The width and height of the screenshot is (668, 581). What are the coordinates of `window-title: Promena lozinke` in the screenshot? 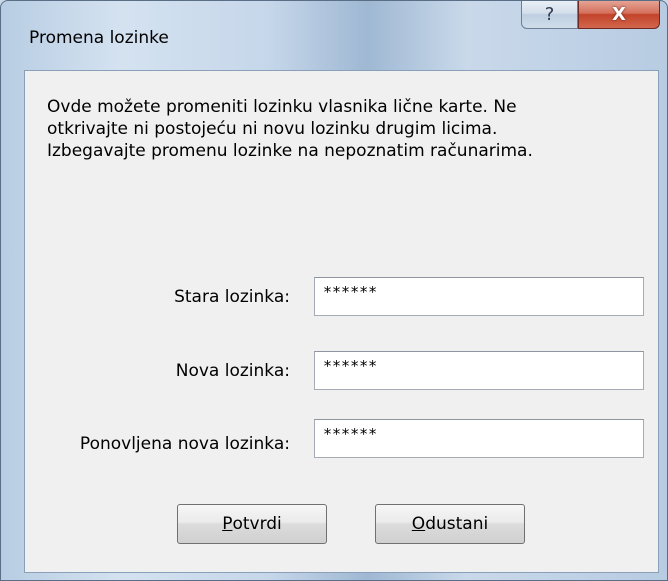 It's located at (99, 38).